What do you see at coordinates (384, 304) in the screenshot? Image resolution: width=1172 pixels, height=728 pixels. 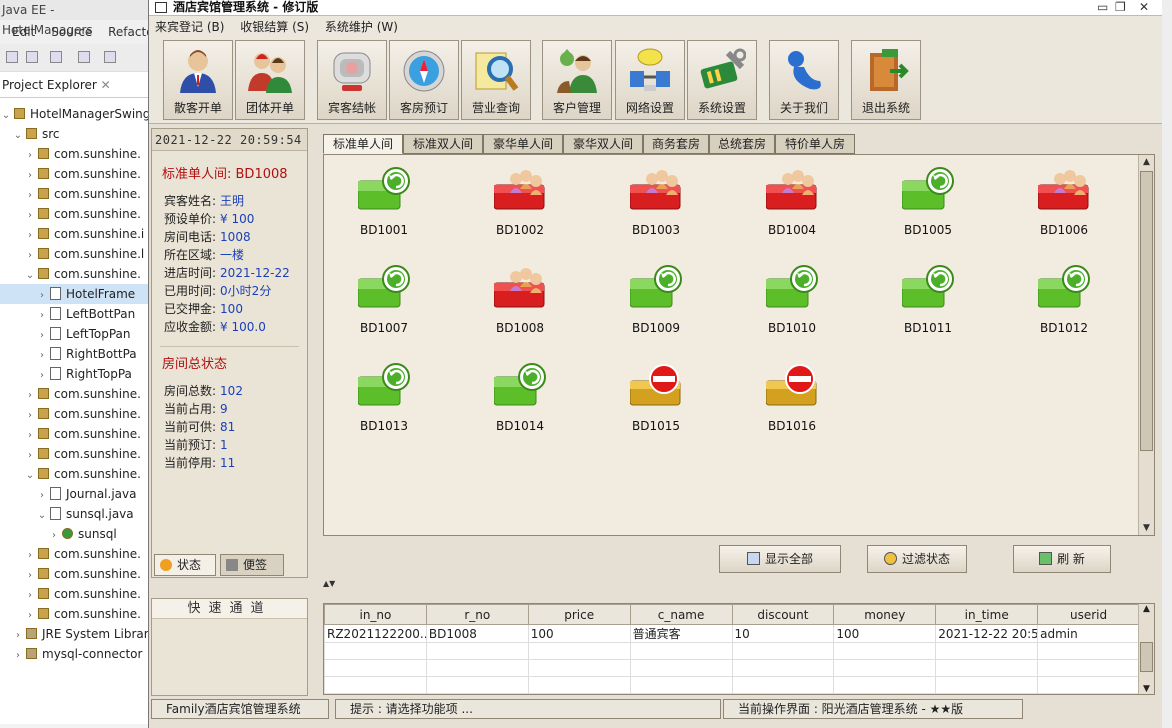 I see `room-available: BD1007` at bounding box center [384, 304].